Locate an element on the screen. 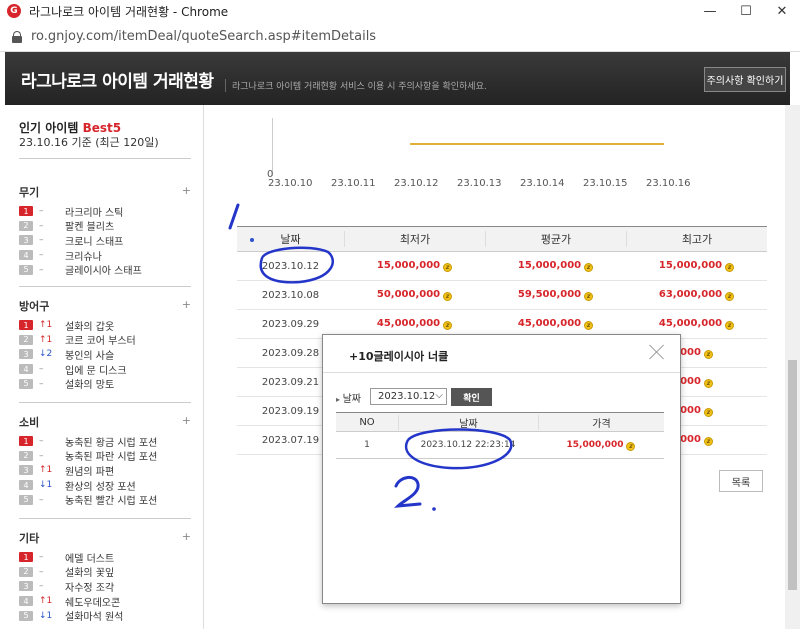 The height and width of the screenshot is (629, 800). row-date: 2023.10.08 is located at coordinates (290, 295).